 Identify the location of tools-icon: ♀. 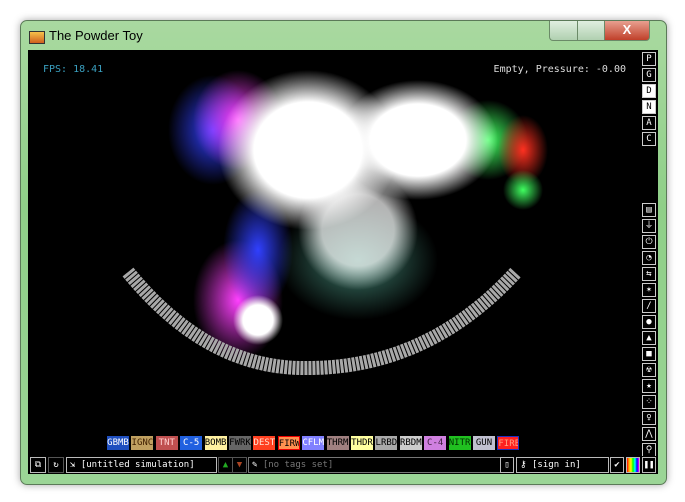
(649, 418).